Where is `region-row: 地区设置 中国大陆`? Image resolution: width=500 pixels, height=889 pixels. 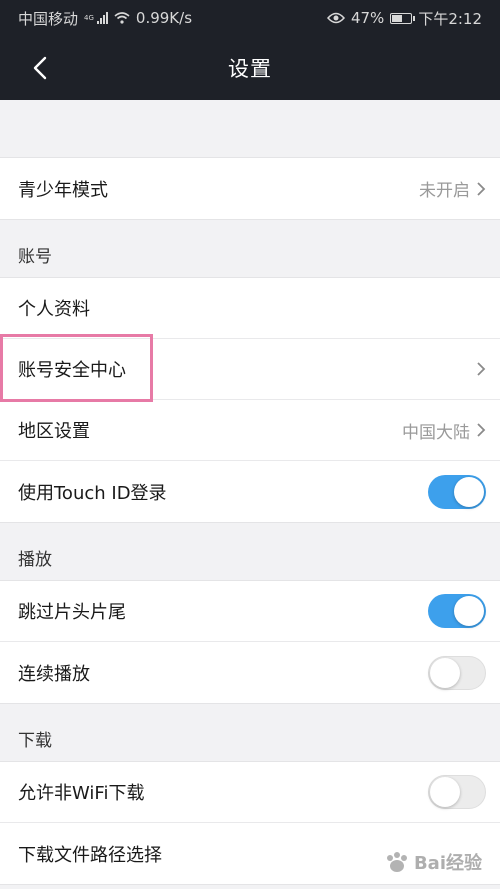 region-row: 地区设置 中国大陆 is located at coordinates (250, 430).